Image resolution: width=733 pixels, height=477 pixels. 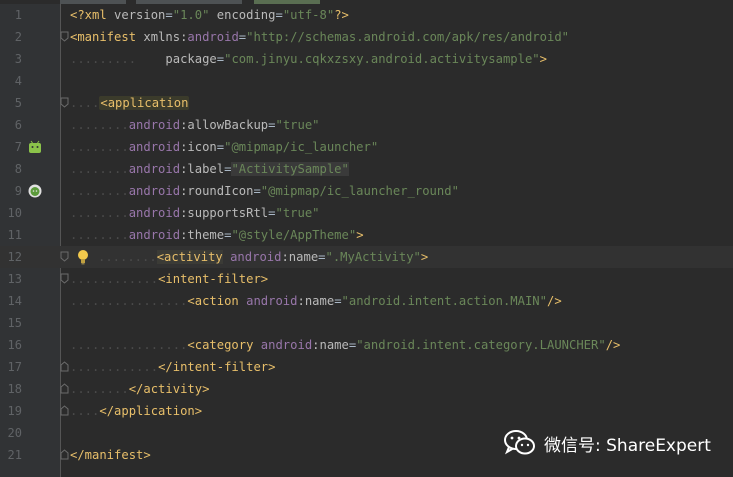 What do you see at coordinates (14, 455) in the screenshot?
I see `line-number: 21` at bounding box center [14, 455].